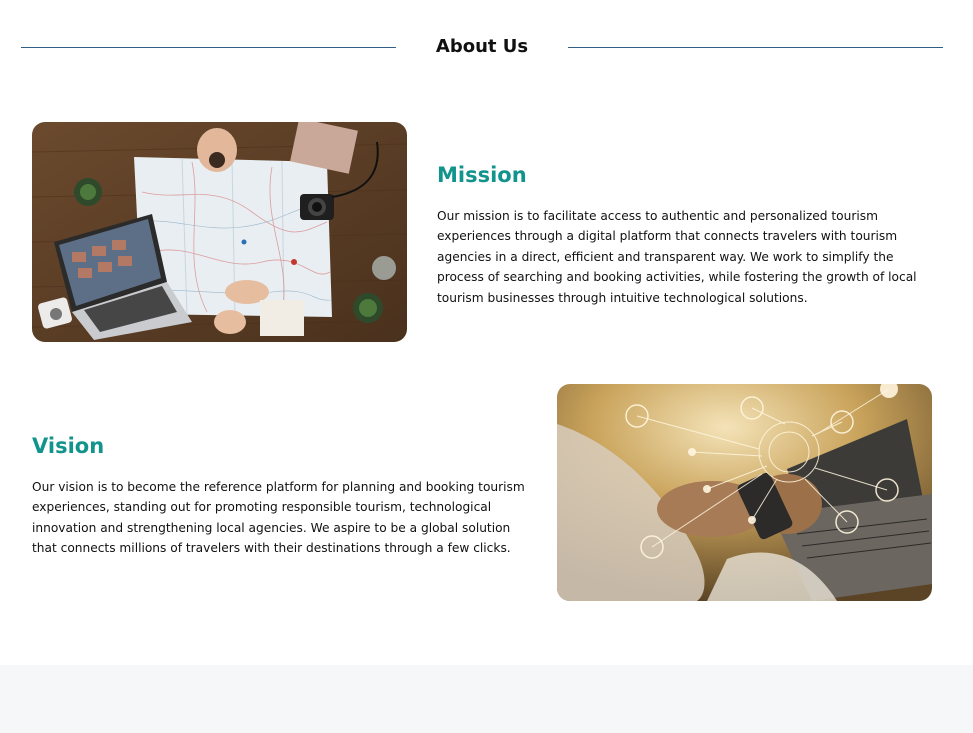 The height and width of the screenshot is (733, 973). I want to click on vision-title: Vision, so click(68, 446).